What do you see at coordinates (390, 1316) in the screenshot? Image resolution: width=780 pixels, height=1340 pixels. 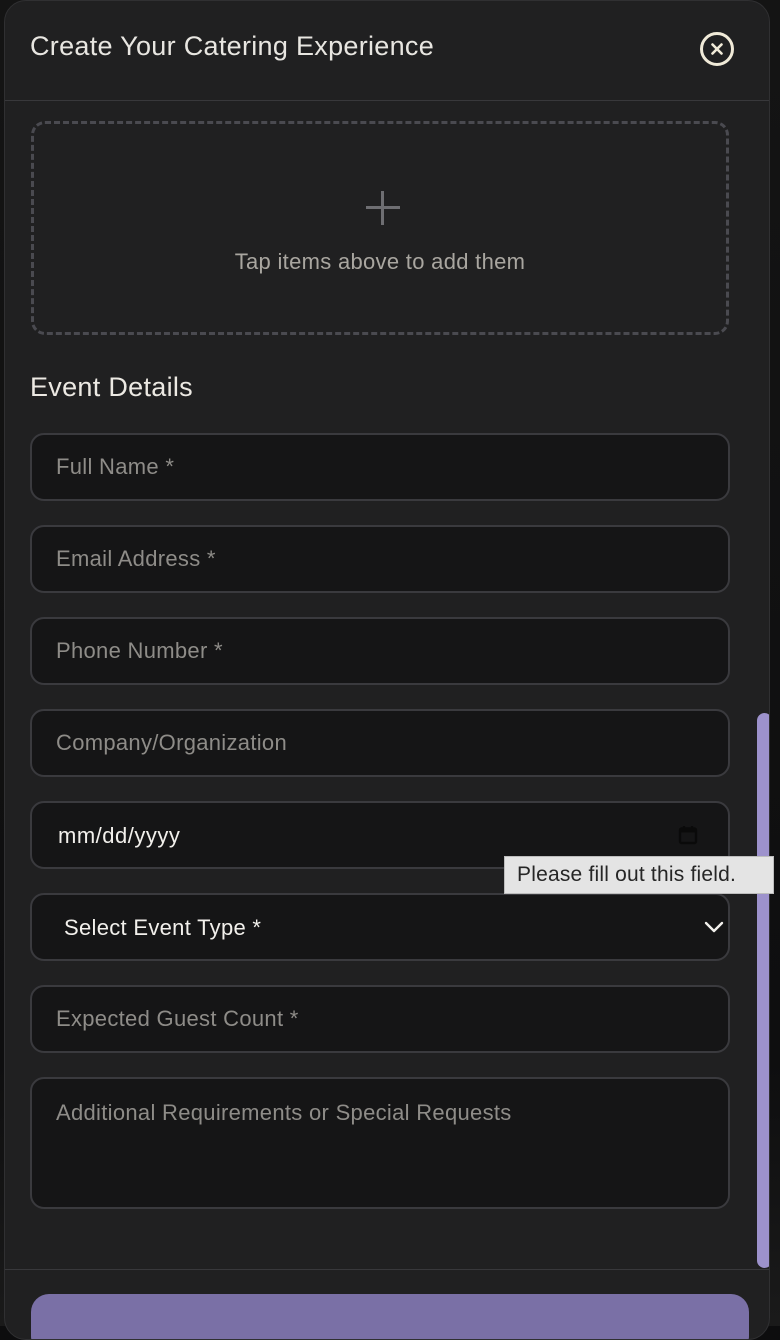 I see `submit-button` at bounding box center [390, 1316].